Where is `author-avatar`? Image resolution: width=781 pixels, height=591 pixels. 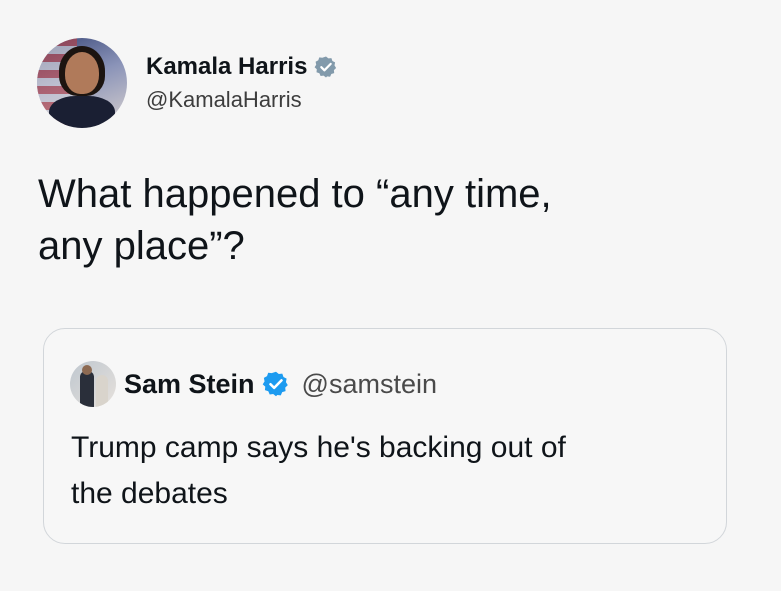
author-avatar is located at coordinates (82, 83).